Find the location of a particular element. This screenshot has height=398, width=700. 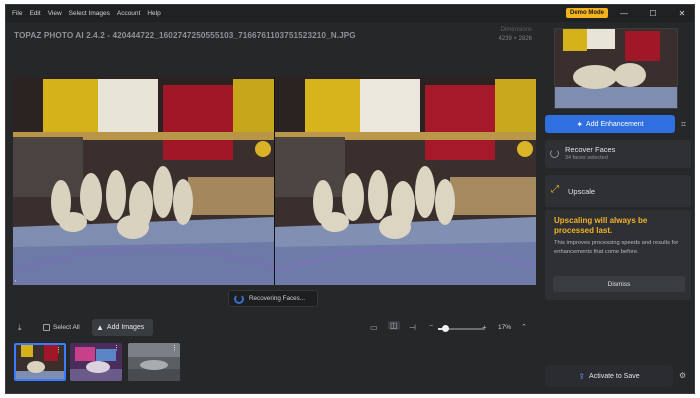

loading-spinner-icon is located at coordinates (239, 298).